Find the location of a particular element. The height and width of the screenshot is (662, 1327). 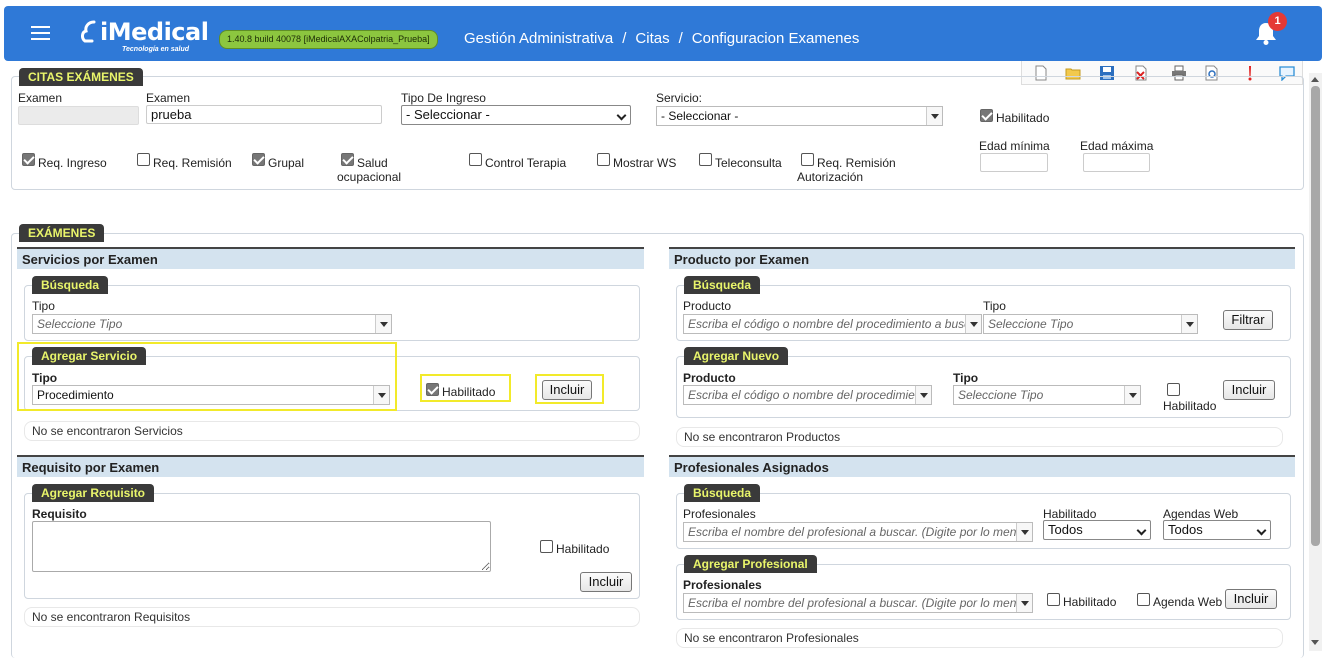

incluir-profesional-button: Incluir is located at coordinates (1251, 599).